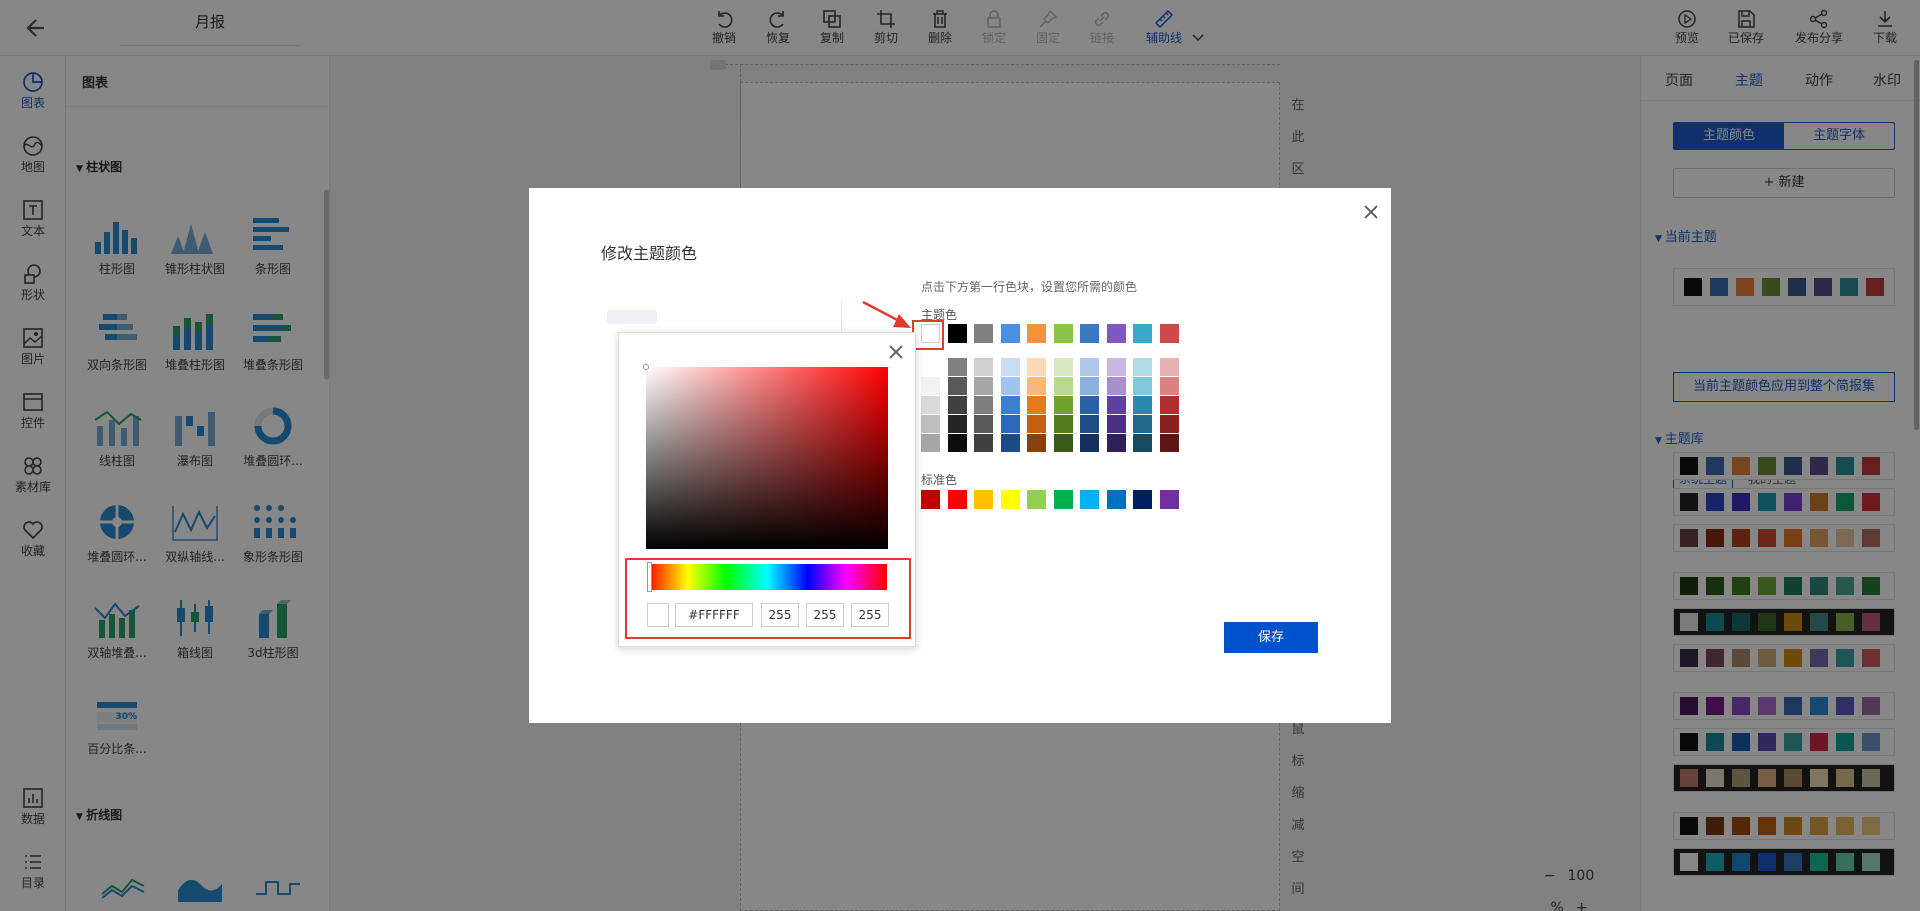 This screenshot has width=1920, height=911. I want to click on hue-slider, so click(767, 577).